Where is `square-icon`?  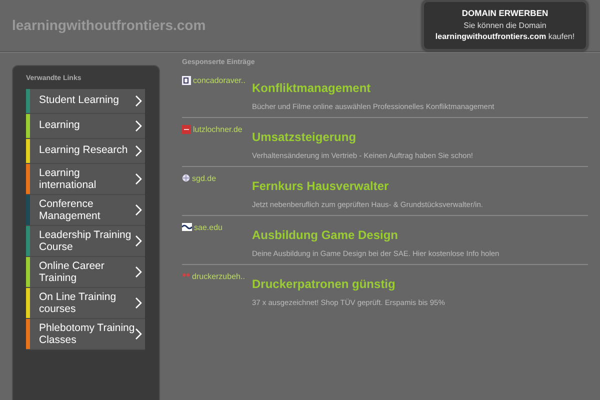 square-icon is located at coordinates (186, 129).